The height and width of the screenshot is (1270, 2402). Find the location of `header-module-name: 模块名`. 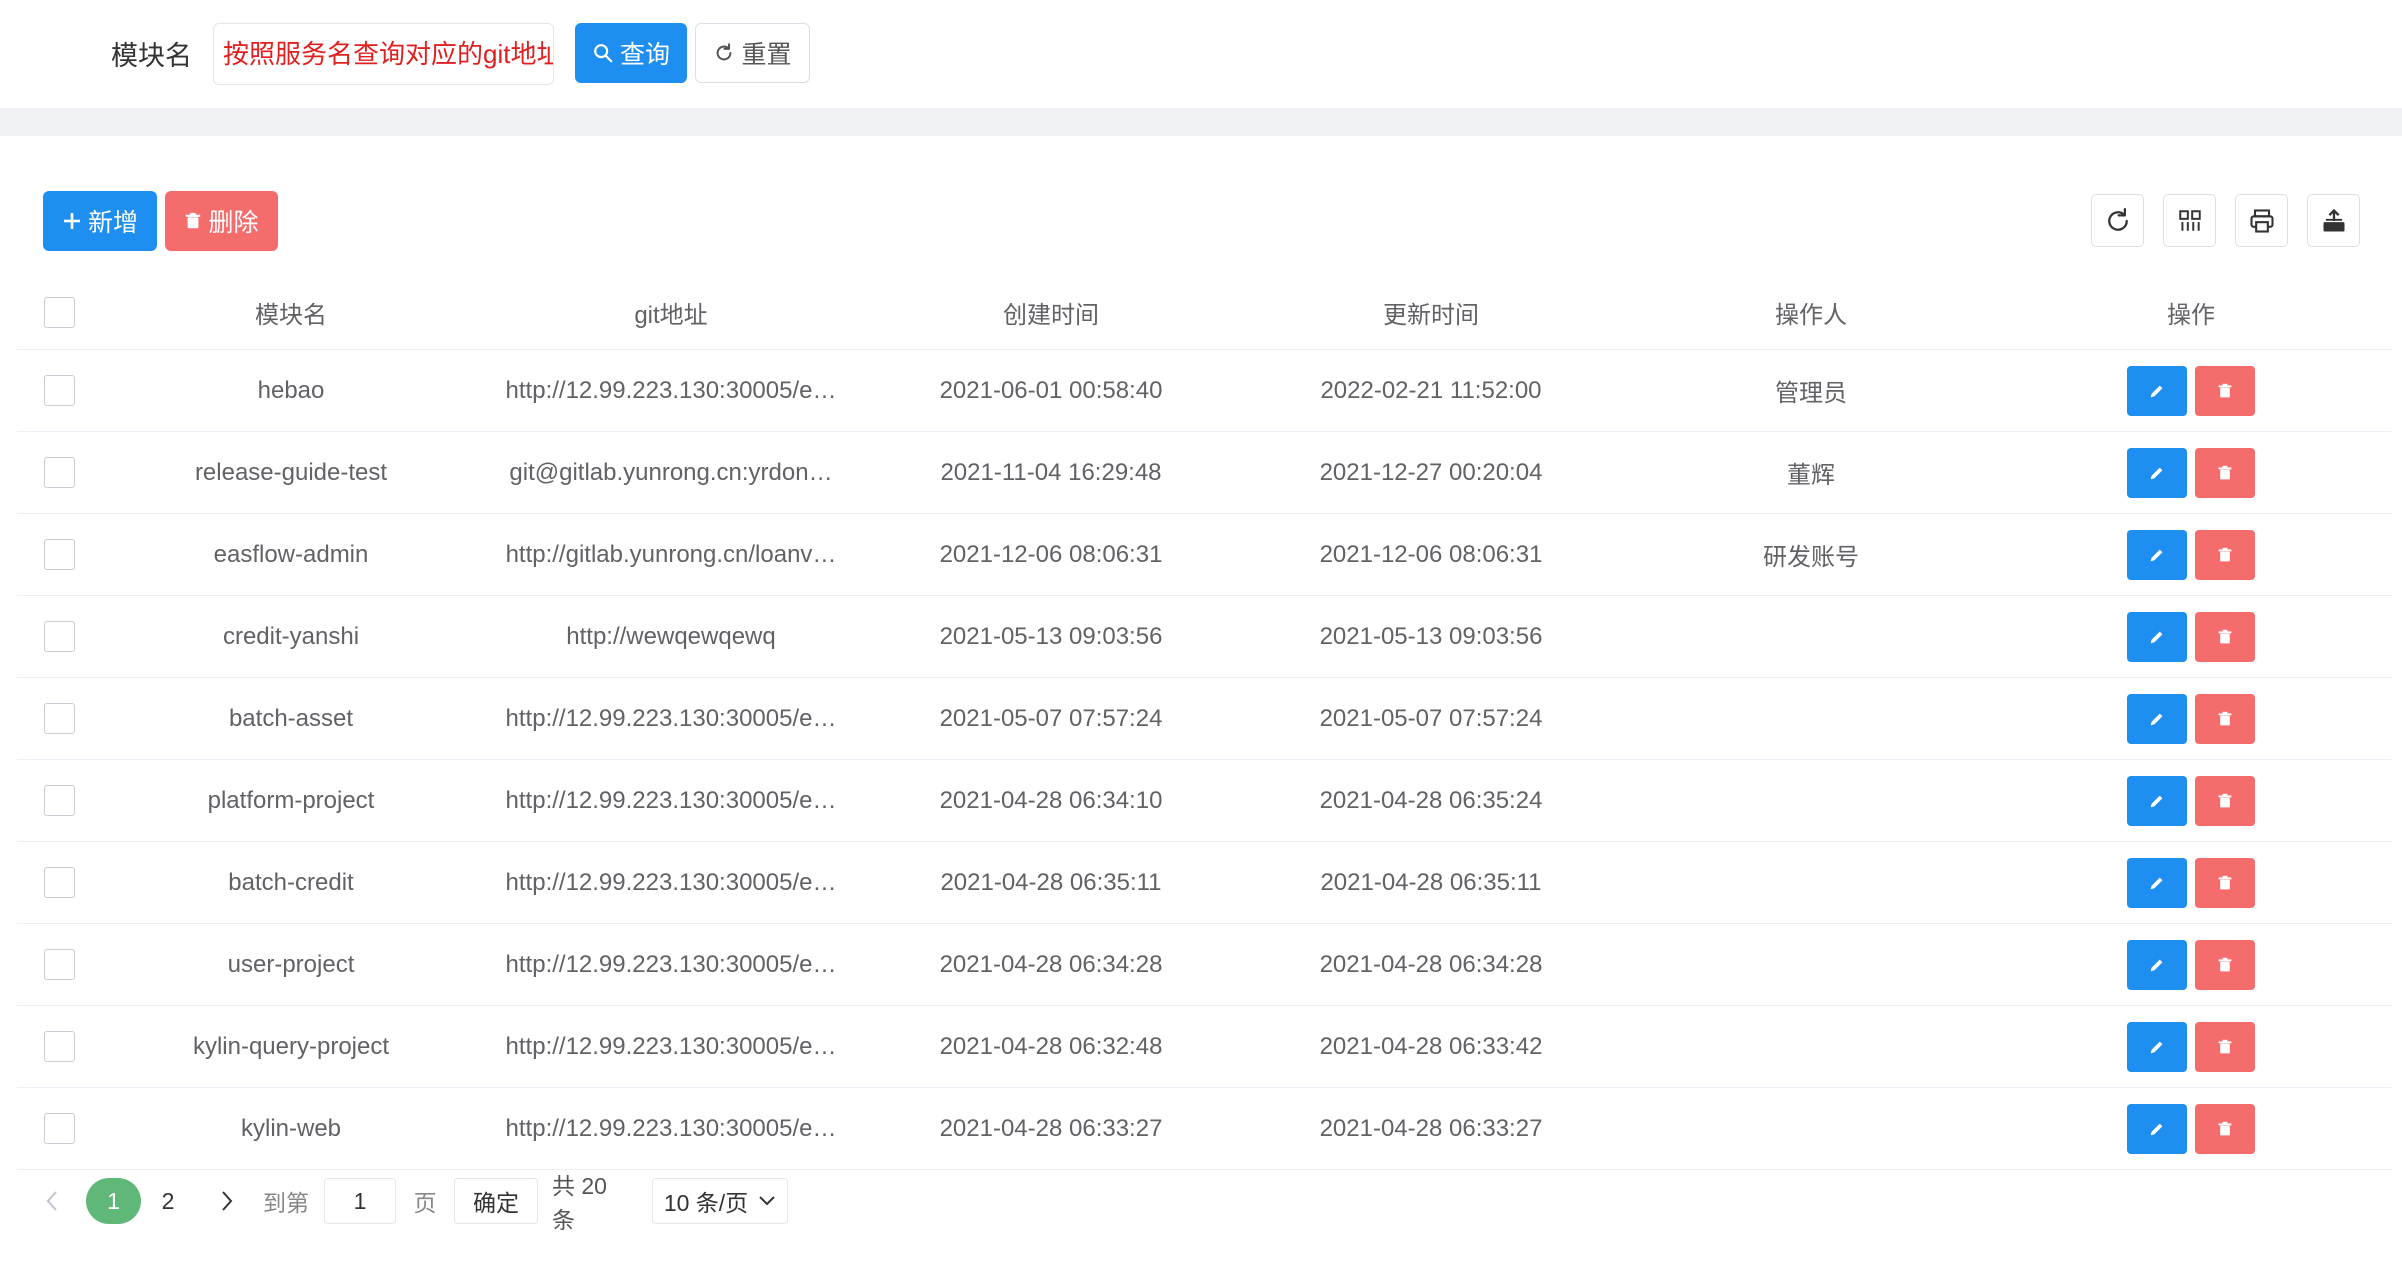

header-module-name: 模块名 is located at coordinates (291, 315).